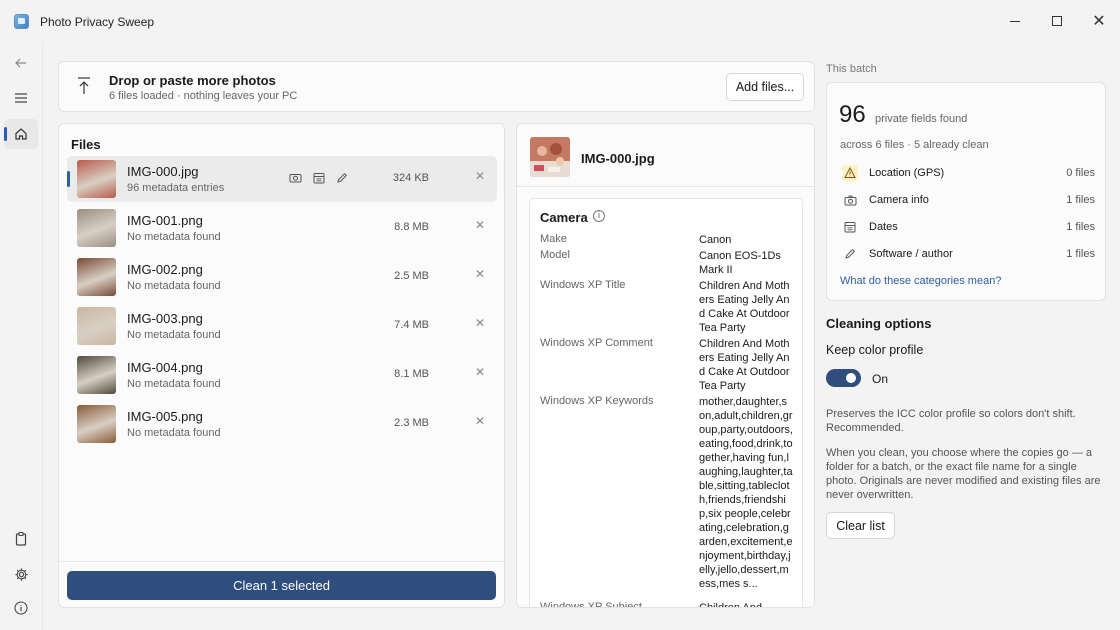  I want to click on menu-button, so click(21, 98).